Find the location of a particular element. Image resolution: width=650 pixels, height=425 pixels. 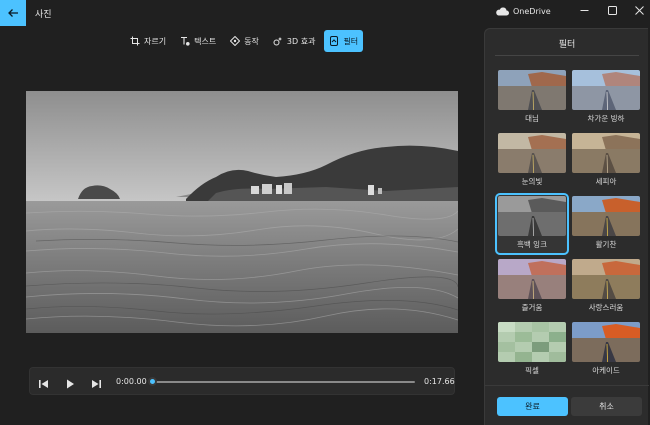

filter-denim: 대님 is located at coordinates (532, 98).